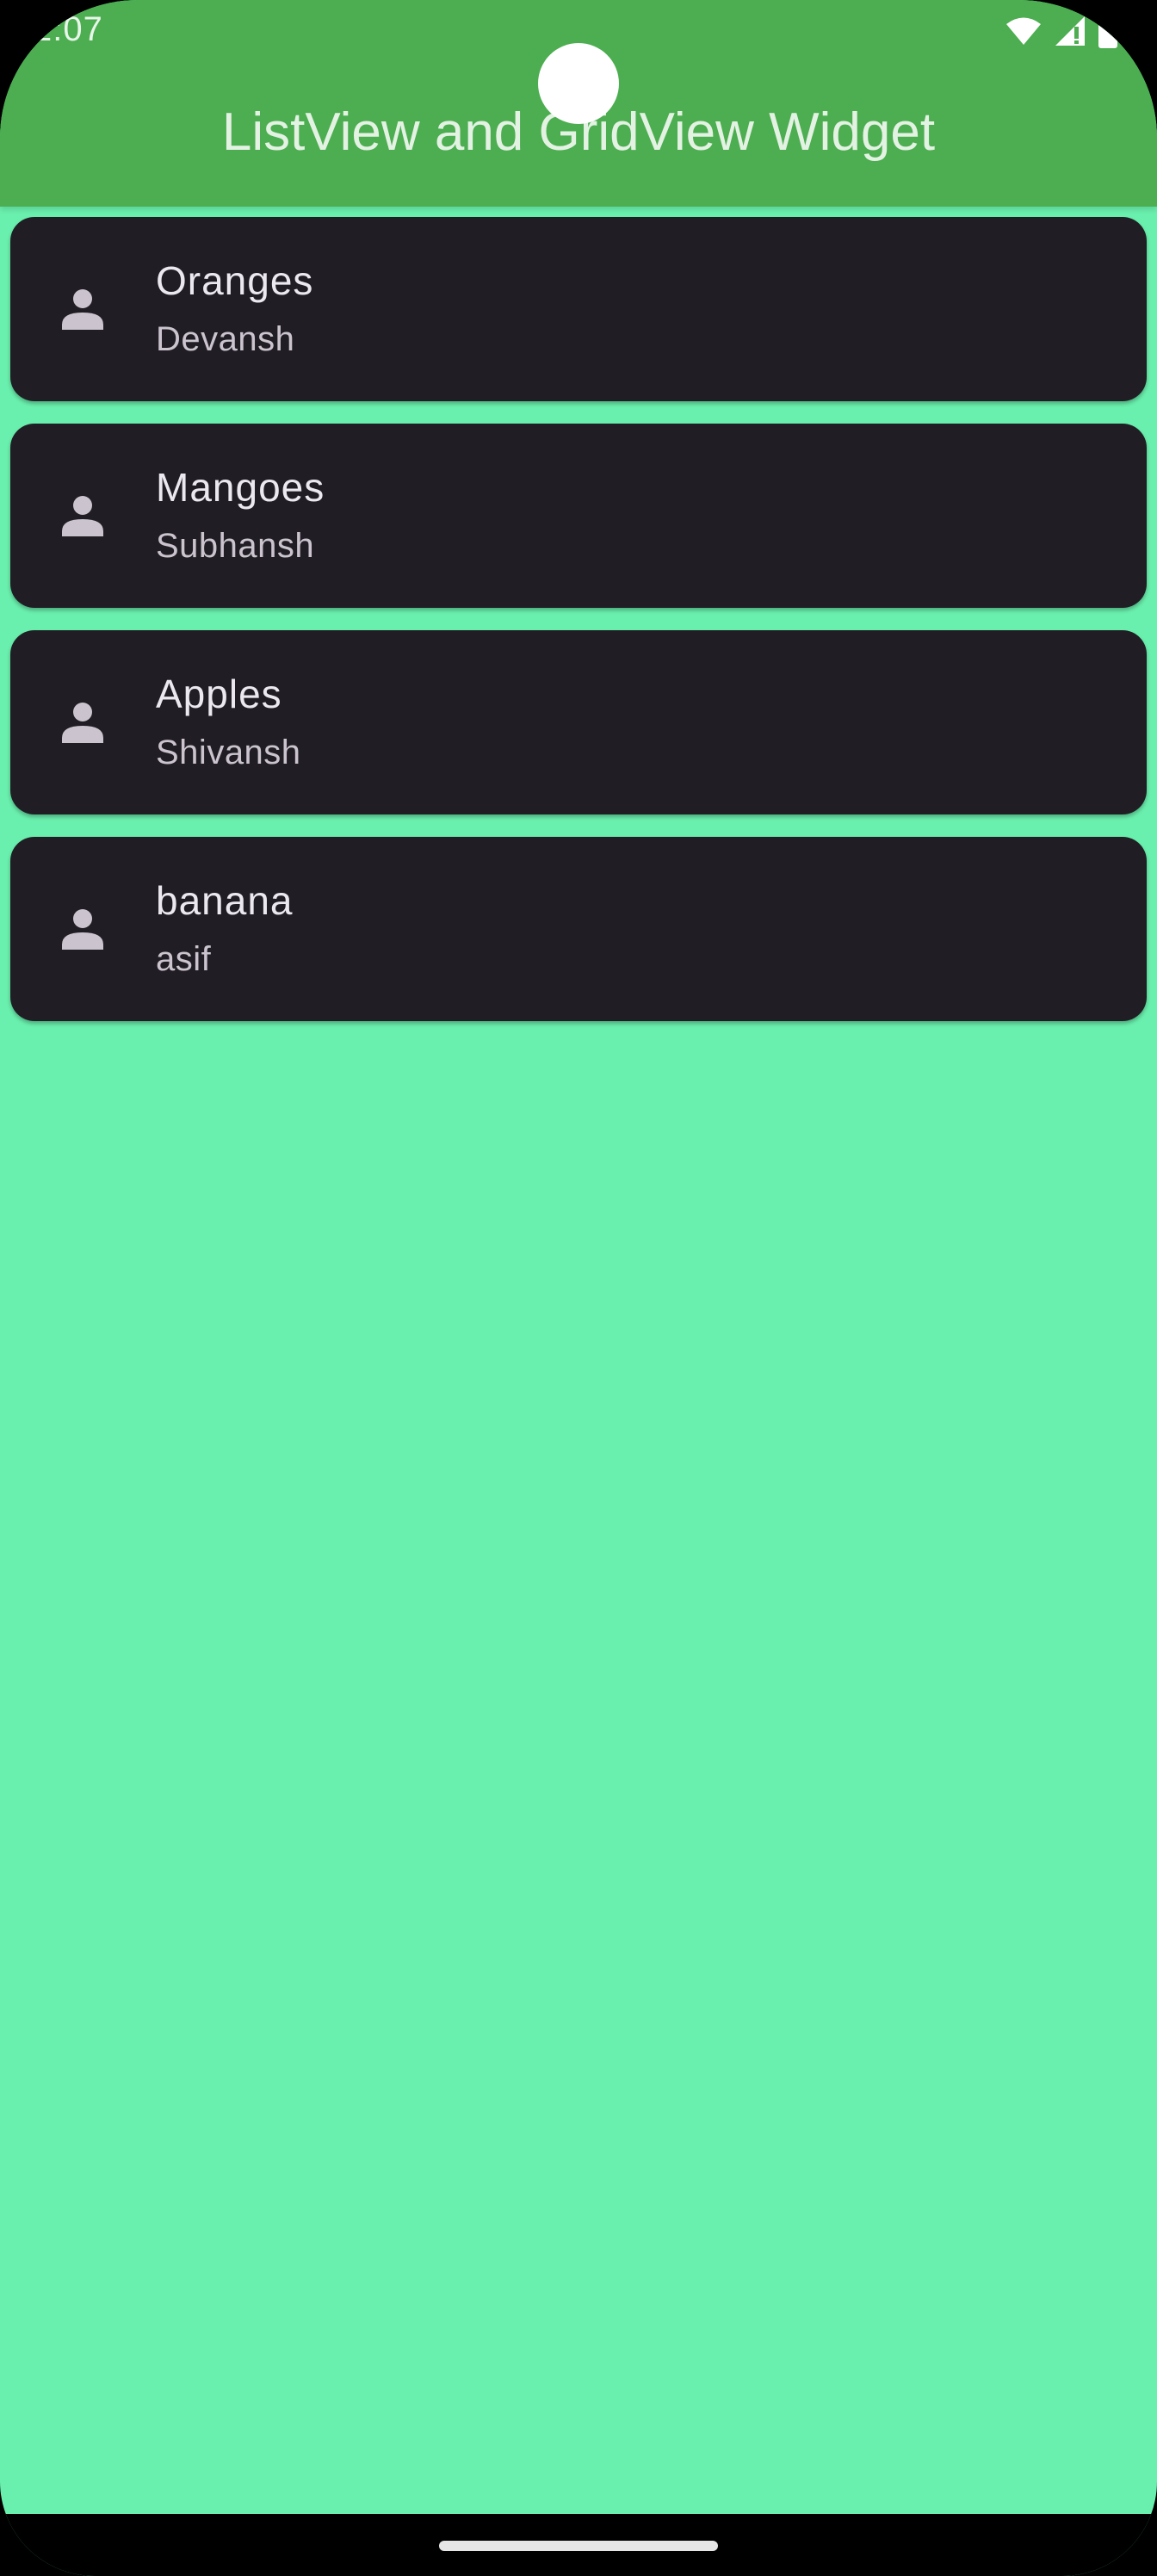  I want to click on wifi-icon, so click(1024, 33).